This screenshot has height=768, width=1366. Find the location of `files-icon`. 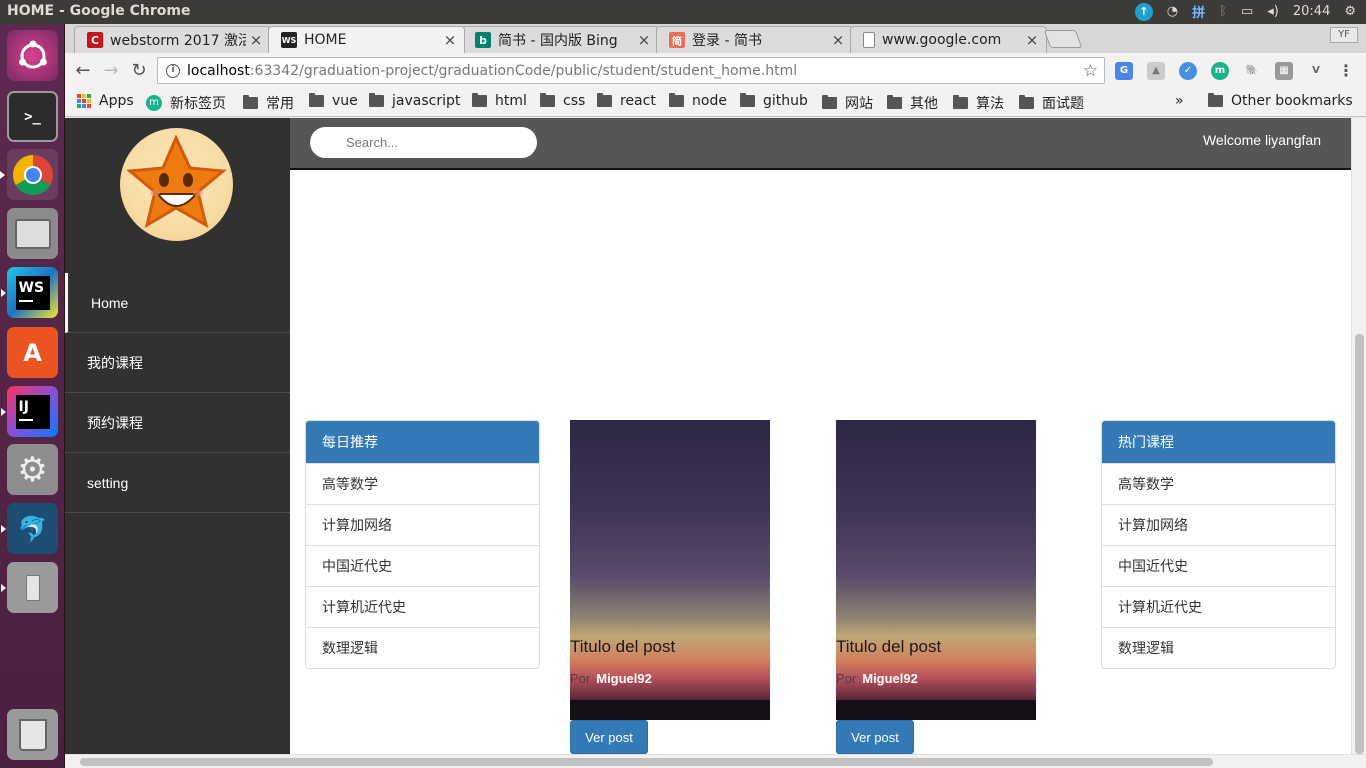

files-icon is located at coordinates (32, 233).